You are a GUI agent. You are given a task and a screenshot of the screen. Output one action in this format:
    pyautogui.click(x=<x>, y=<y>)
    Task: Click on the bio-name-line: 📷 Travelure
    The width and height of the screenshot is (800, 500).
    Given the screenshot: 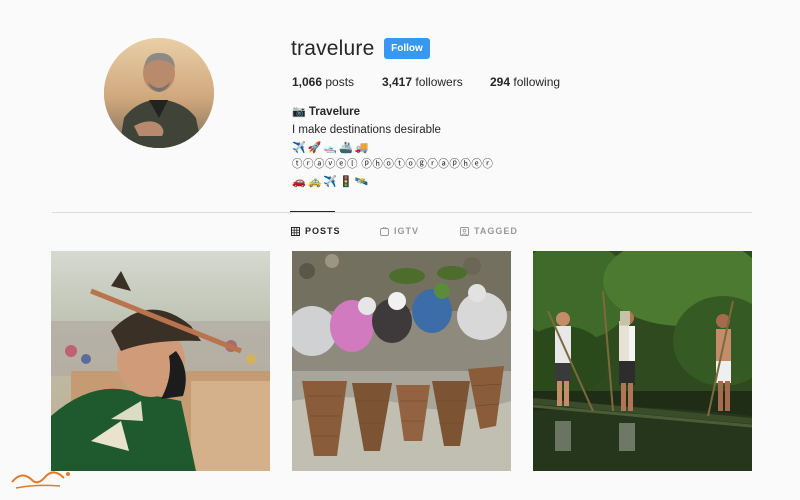 What is the action you would take?
    pyautogui.click(x=392, y=113)
    